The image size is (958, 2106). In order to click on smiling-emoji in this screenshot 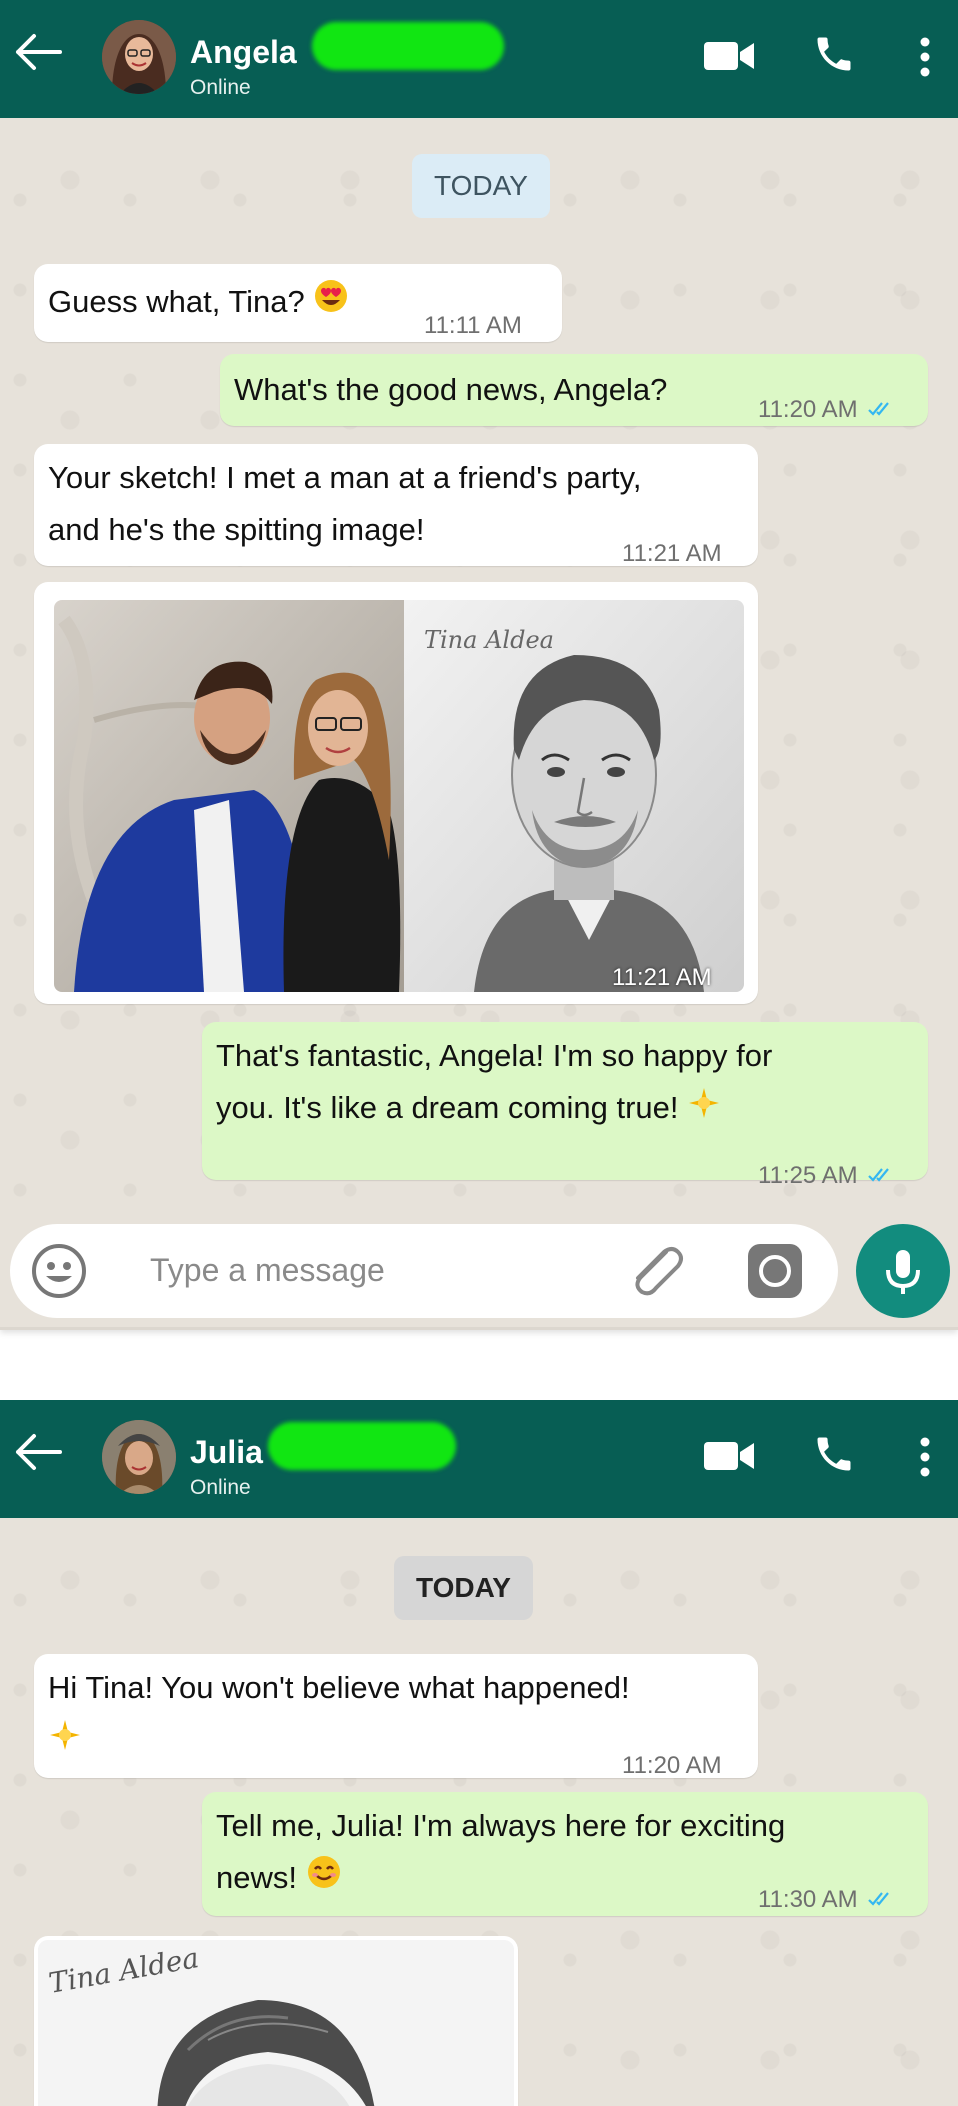, I will do `click(324, 1880)`.